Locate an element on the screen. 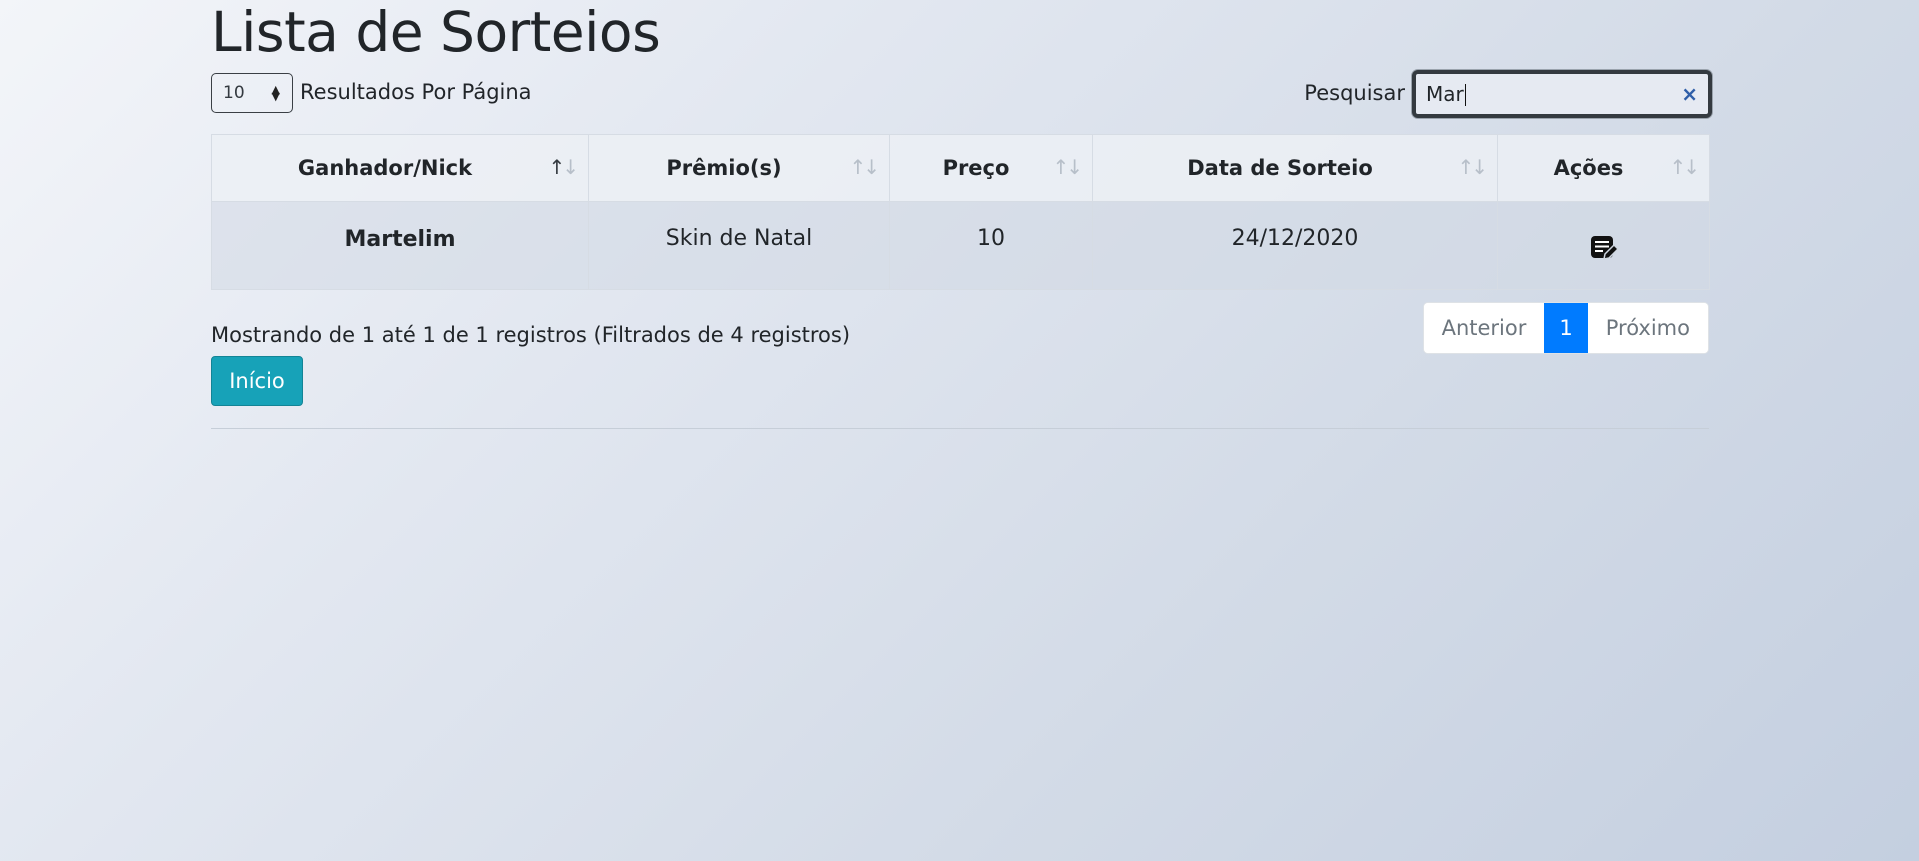 This screenshot has width=1919, height=861. cell-premio: Skin de Natal is located at coordinates (739, 245).